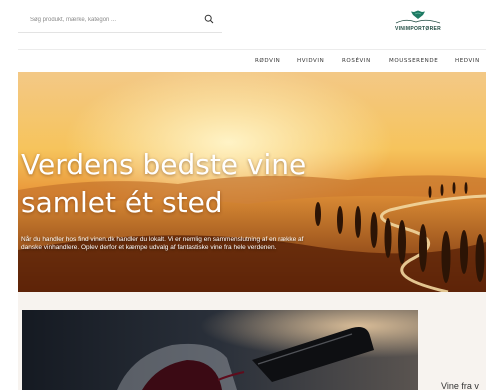  Describe the element at coordinates (115, 20) in the screenshot. I see `search-input` at that location.